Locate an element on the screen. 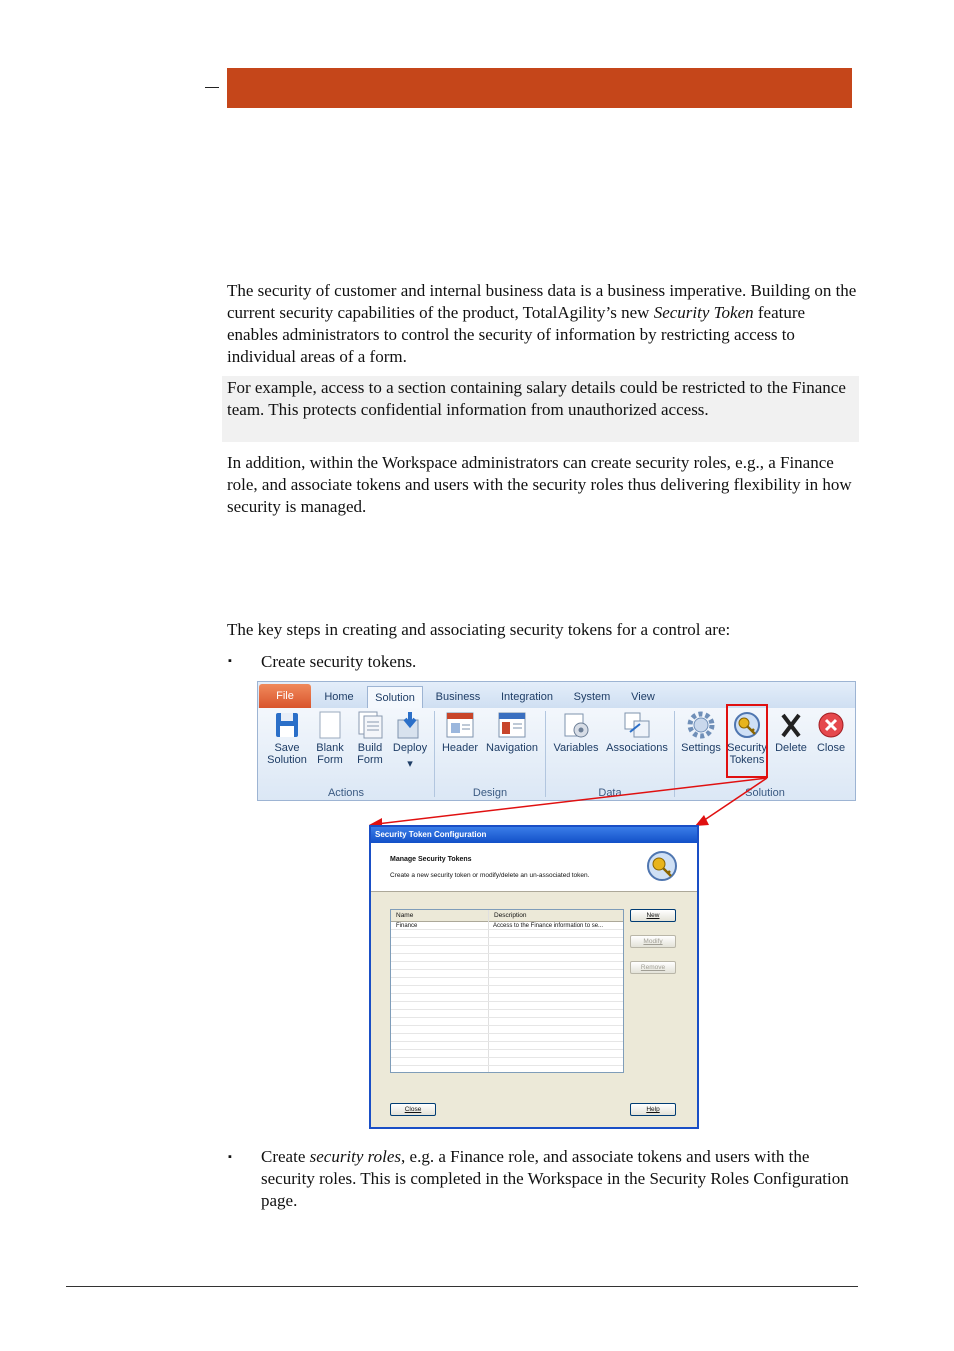 The width and height of the screenshot is (954, 1351). associations-button: Associations is located at coordinates (637, 732).